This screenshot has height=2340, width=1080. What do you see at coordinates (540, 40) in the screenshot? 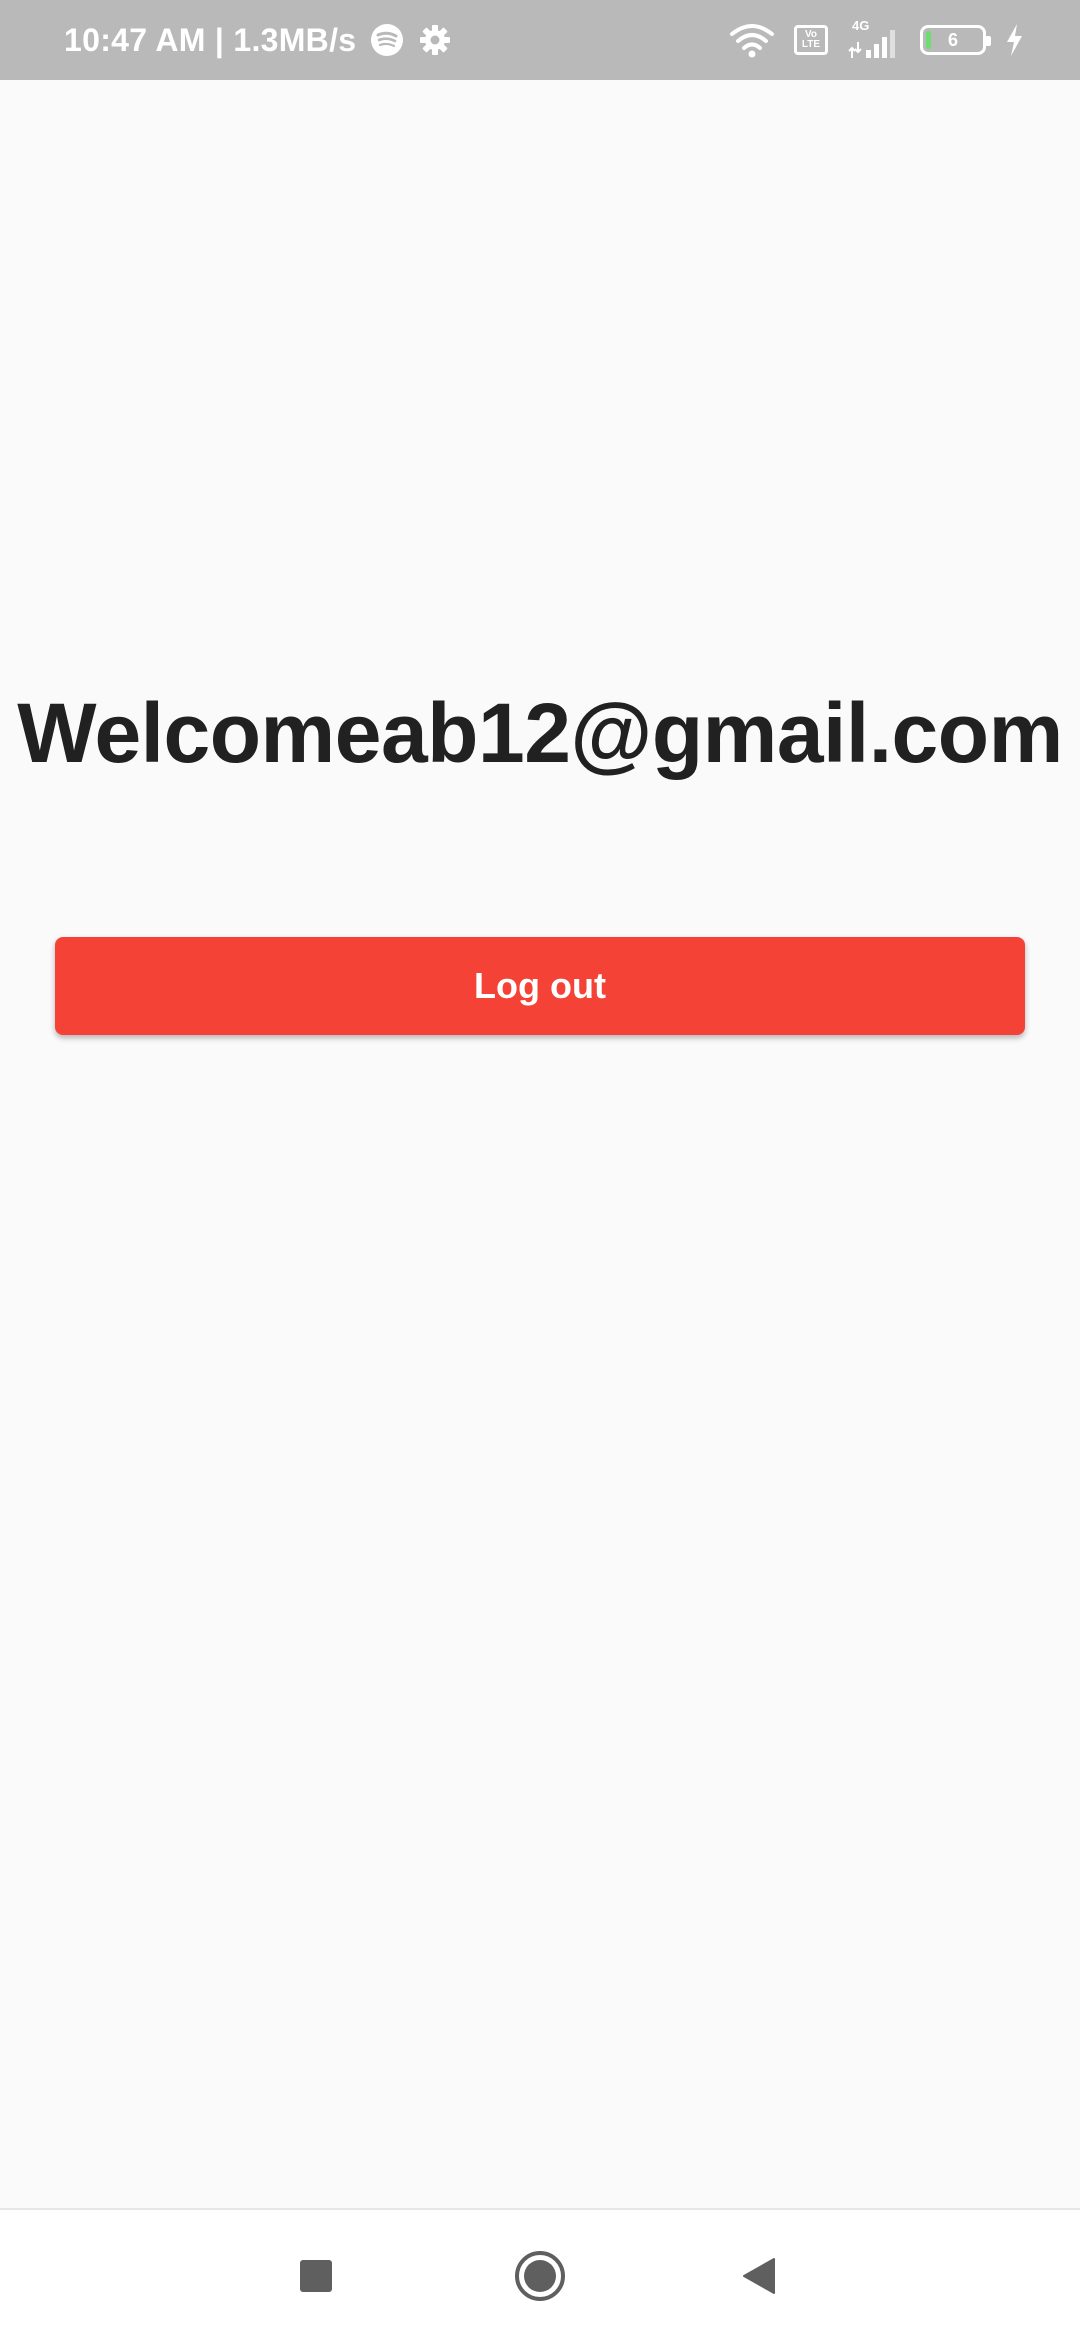
I see `status-bar: 10:47 AM | 1.3MB/s Vo LTE 4G 6` at bounding box center [540, 40].